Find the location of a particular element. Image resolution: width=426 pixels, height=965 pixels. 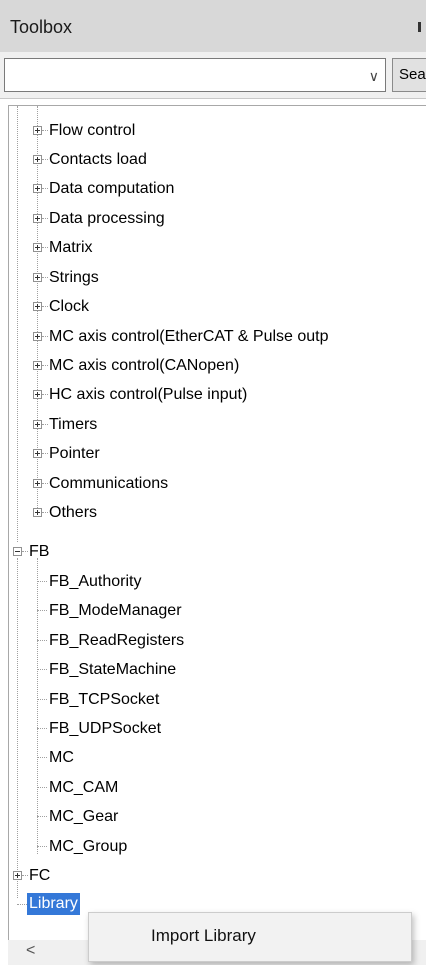

tree-node-label: Communications is located at coordinates (109, 483).